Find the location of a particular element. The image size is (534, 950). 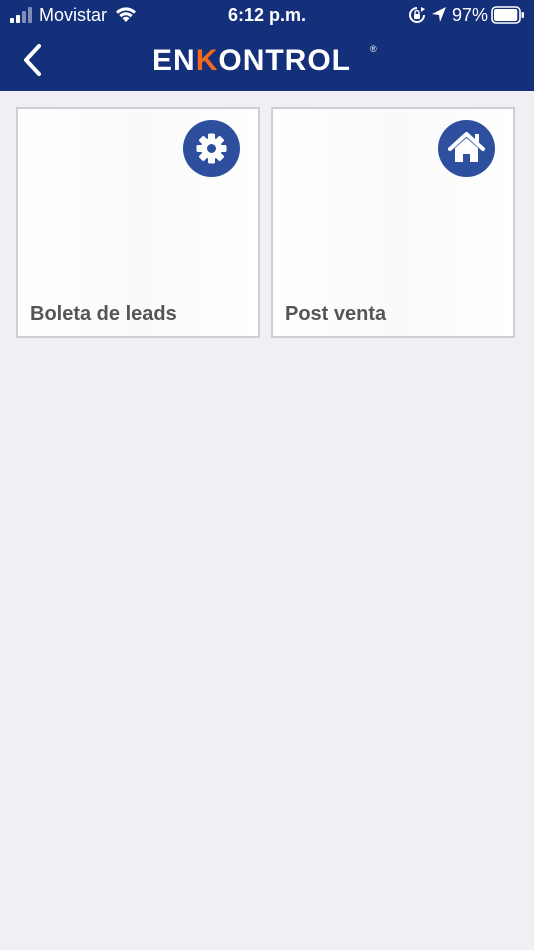

registered-mark: ® is located at coordinates (373, 49).